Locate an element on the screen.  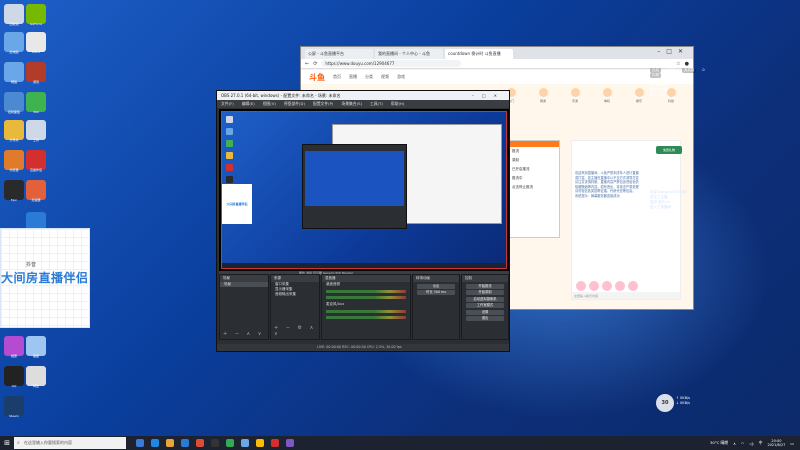
network-icon: 网络 is located at coordinates (14, 73).